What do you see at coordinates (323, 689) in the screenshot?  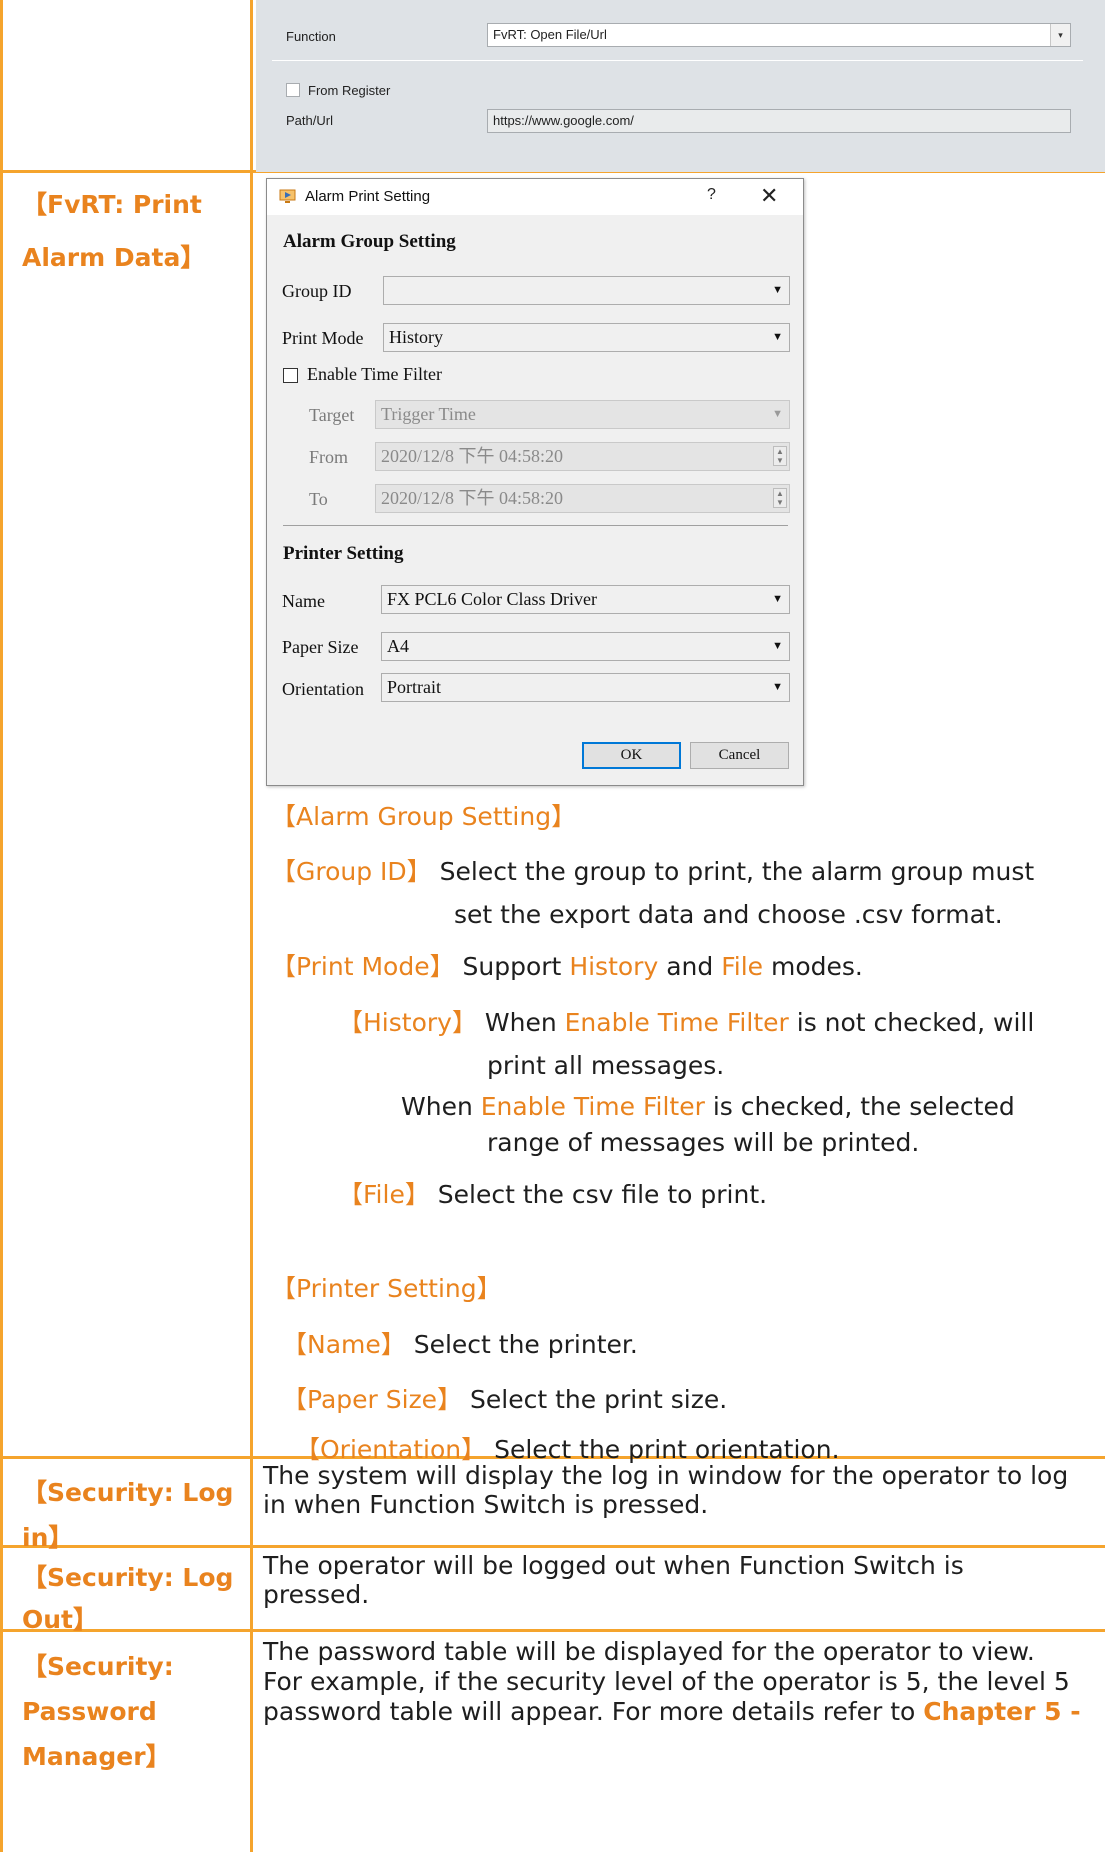 I see `orientation-label: Orientation` at bounding box center [323, 689].